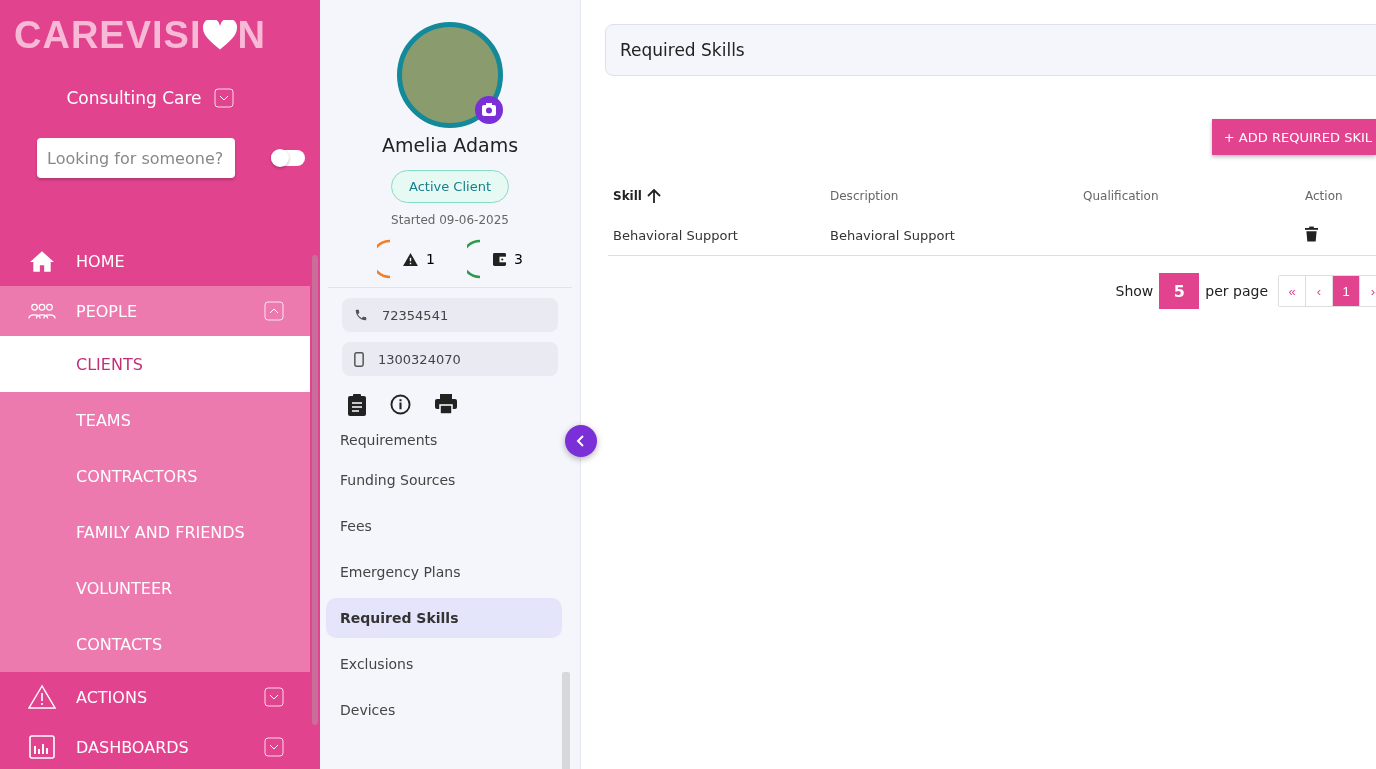  What do you see at coordinates (155, 697) in the screenshot?
I see `nav-item: ACTIONS` at bounding box center [155, 697].